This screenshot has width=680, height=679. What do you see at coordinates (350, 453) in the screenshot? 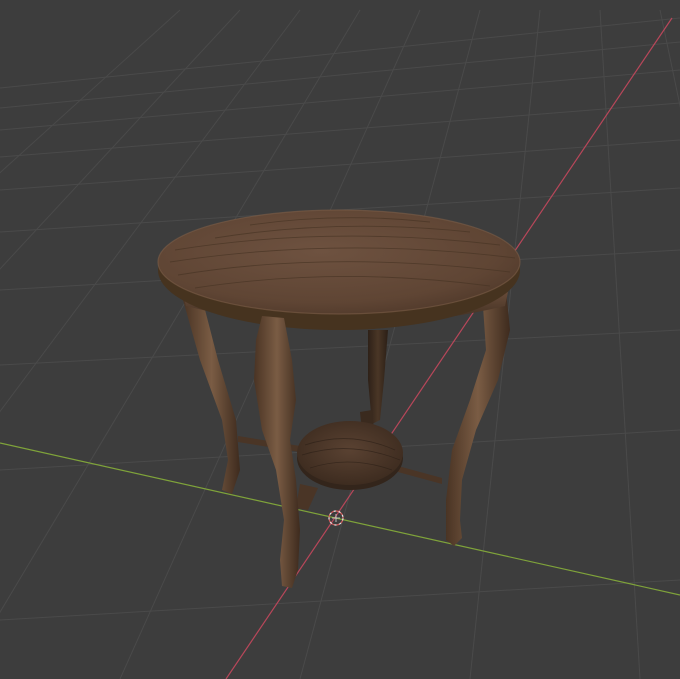
I see `lower-shelf` at bounding box center [350, 453].